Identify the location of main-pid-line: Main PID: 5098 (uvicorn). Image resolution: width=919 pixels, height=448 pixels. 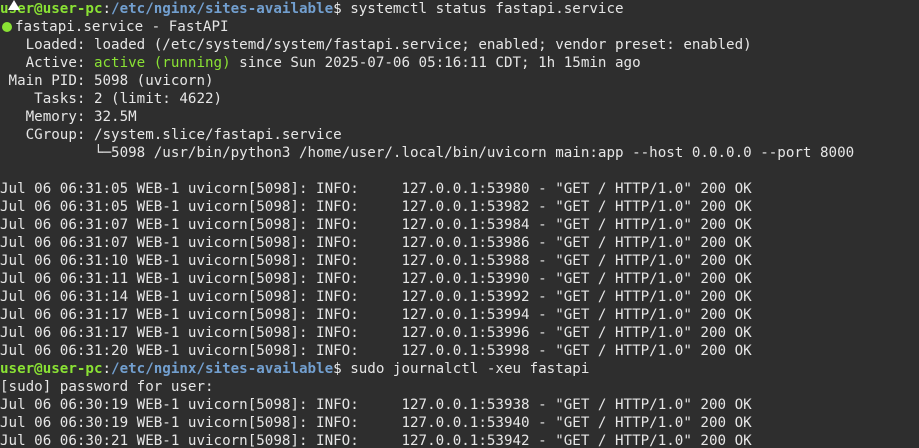
(107, 81).